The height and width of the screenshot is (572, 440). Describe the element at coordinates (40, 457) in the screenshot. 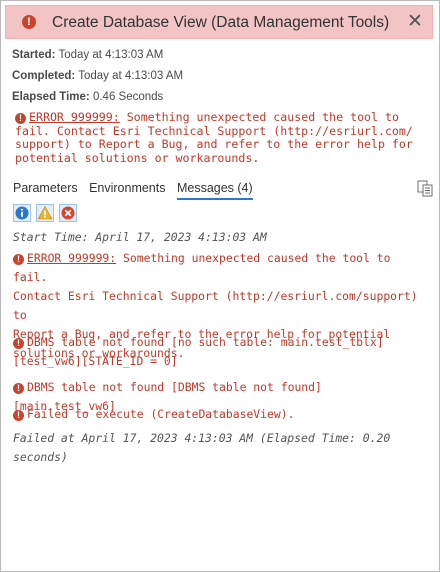

I see `message-failed-line-2: seconds)` at that location.